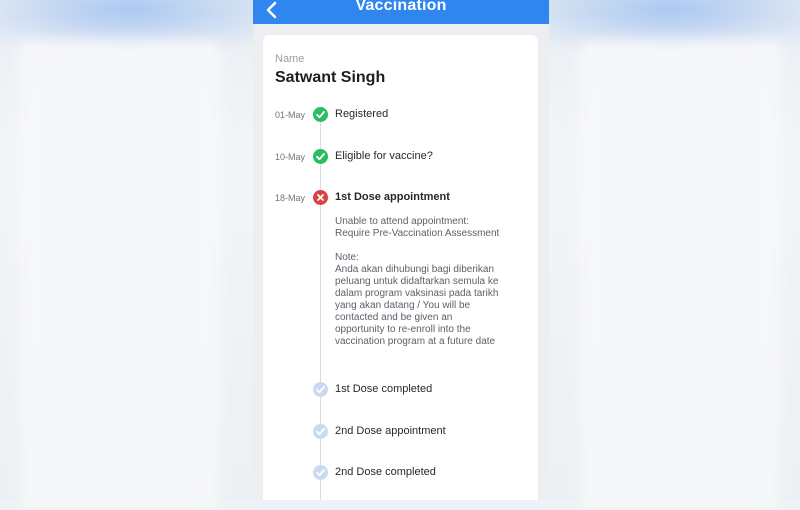 This screenshot has width=800, height=510. Describe the element at coordinates (384, 156) in the screenshot. I see `step-label: Eligible for vaccine?` at that location.